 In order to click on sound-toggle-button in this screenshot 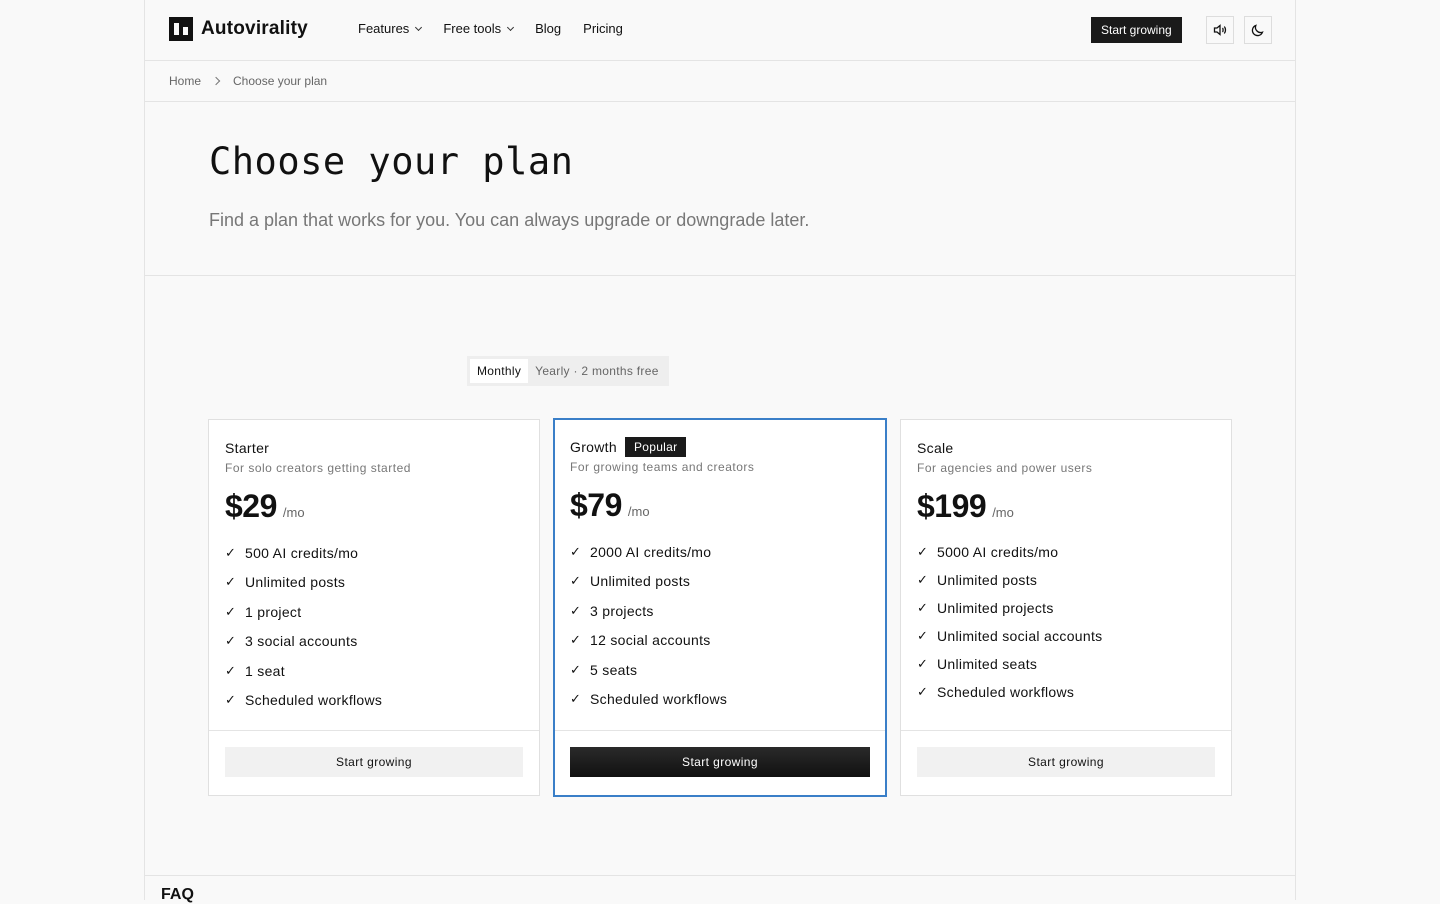, I will do `click(1220, 30)`.